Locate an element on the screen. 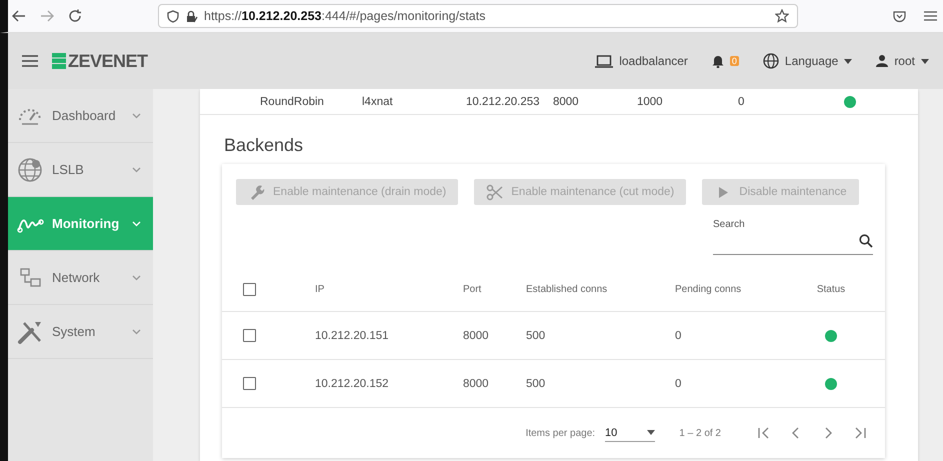 Image resolution: width=943 pixels, height=461 pixels. section-title: Backends is located at coordinates (263, 145).